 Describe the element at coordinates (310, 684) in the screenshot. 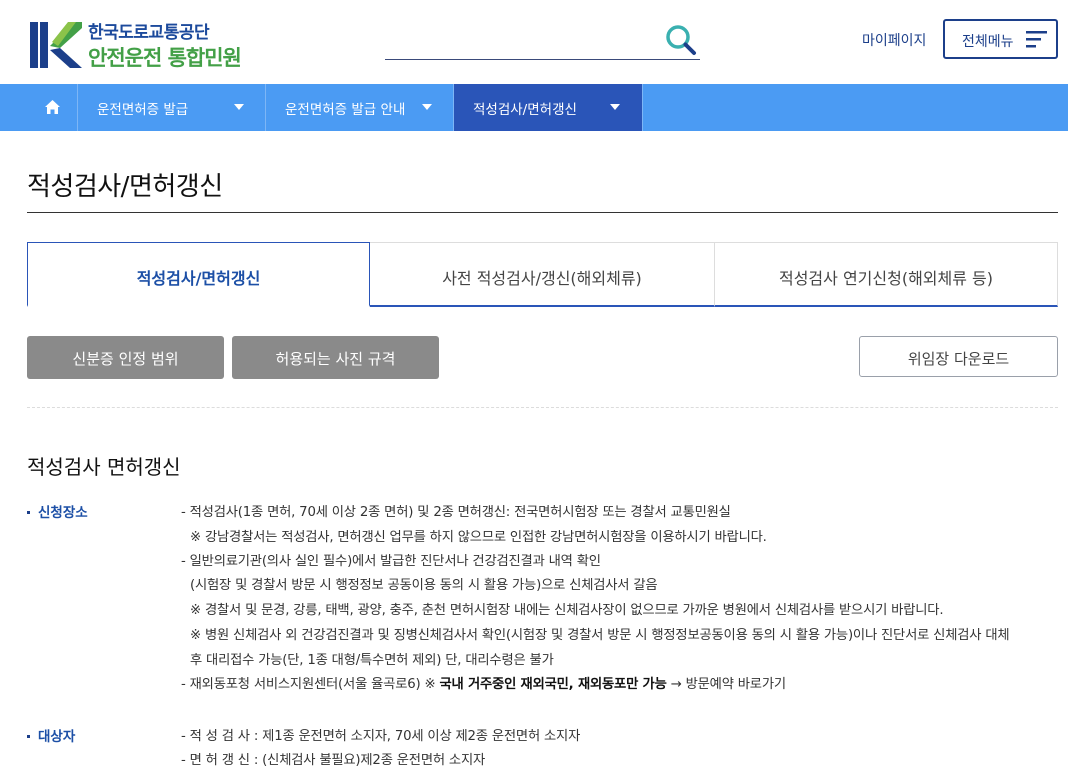

I see `overseas-prefix: - 재외동포청 서비스지원센터(서울 율곡로6) ※` at that location.